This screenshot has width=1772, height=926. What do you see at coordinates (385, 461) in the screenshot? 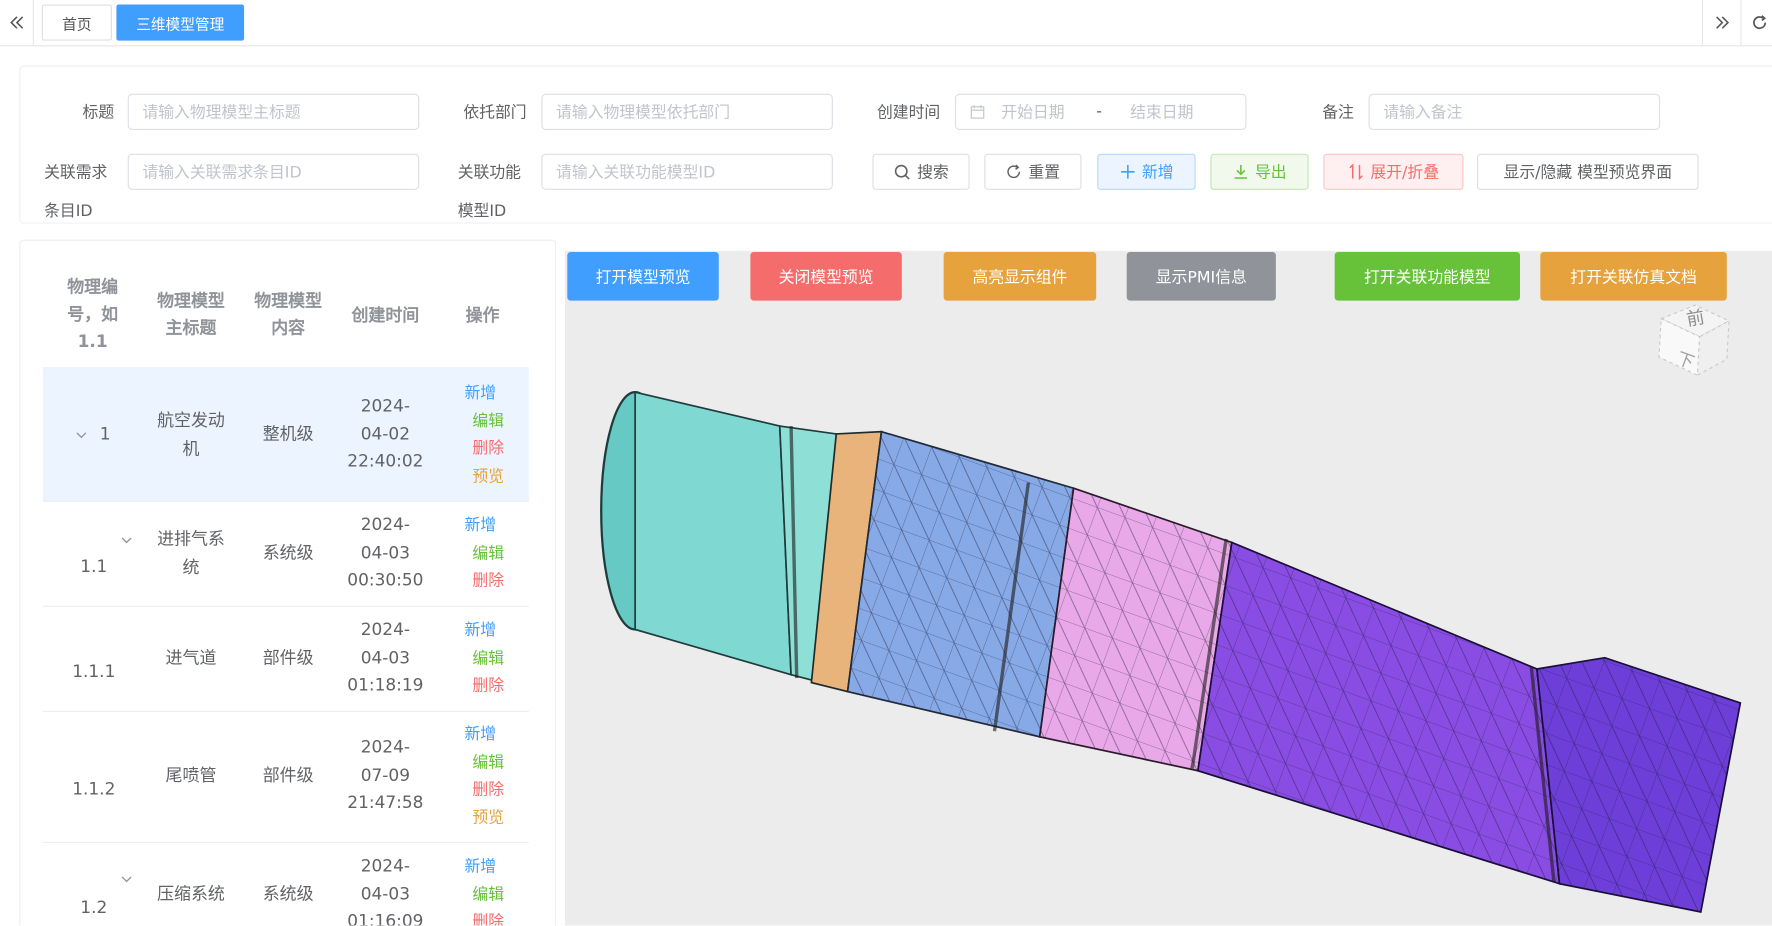
I see `row-date-line: 22:40:02` at bounding box center [385, 461].